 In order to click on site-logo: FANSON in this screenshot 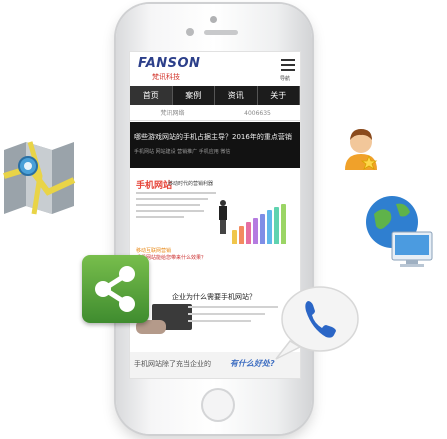, I will do `click(169, 63)`.